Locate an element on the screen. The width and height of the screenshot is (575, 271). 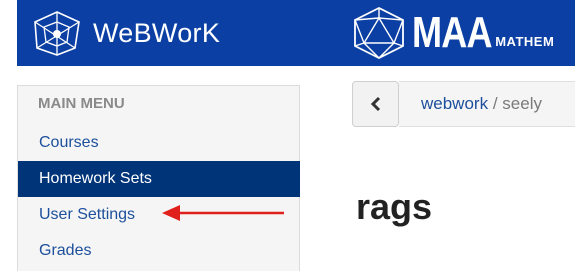
maa-brand: MAA MATHEM is located at coordinates (452, 33).